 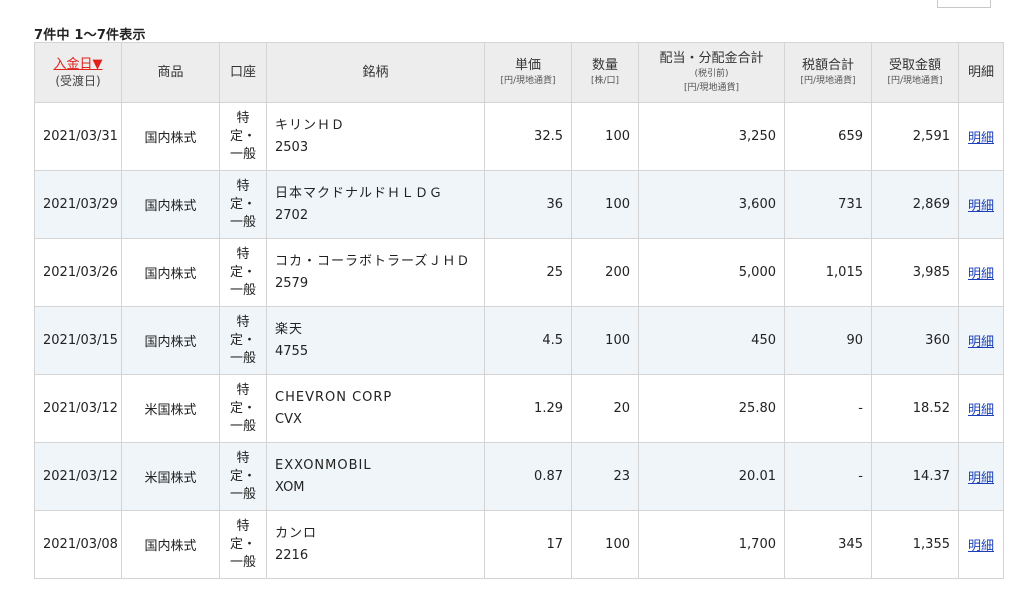 What do you see at coordinates (359, 193) in the screenshot?
I see `brand-name: 日本マクドナルドＨＬＤＧ` at bounding box center [359, 193].